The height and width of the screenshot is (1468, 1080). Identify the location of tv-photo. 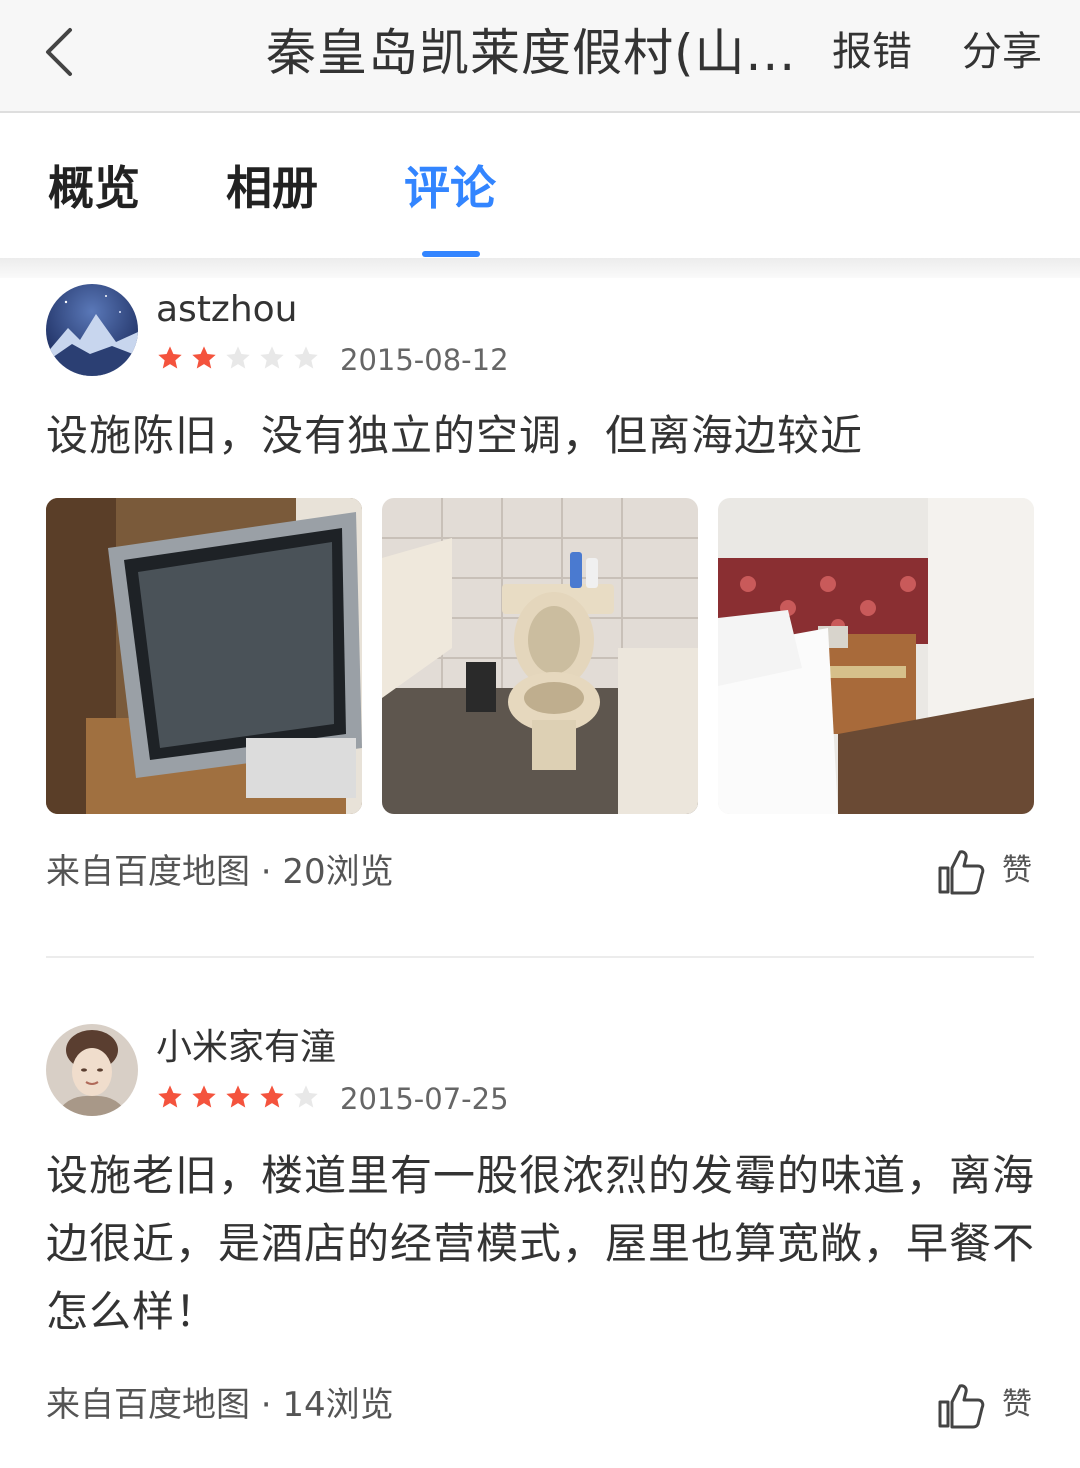
(204, 656).